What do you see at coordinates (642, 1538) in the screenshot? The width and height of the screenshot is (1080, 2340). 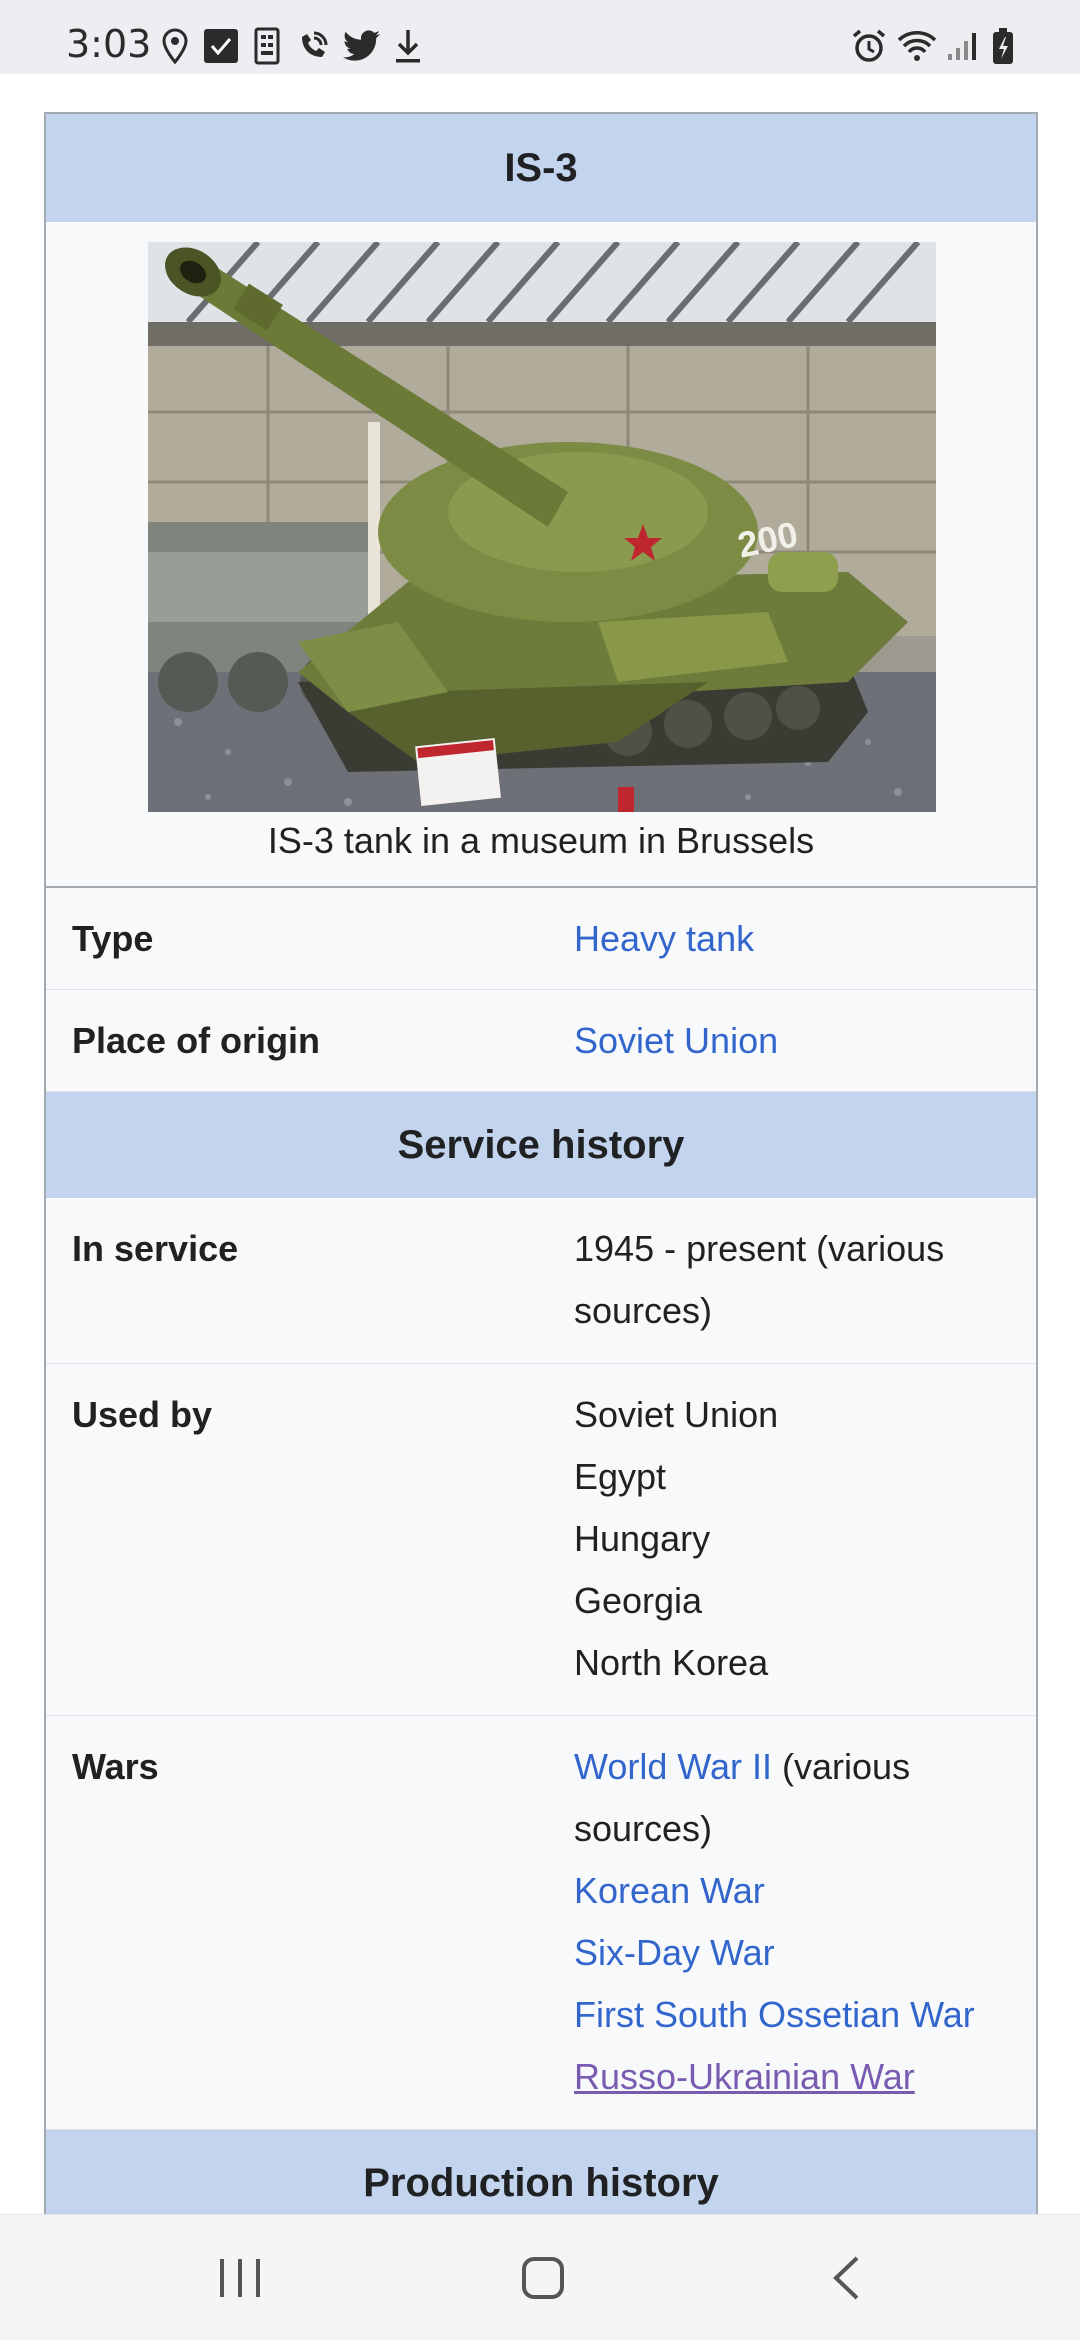 I see `used-by-item: Hungary` at bounding box center [642, 1538].